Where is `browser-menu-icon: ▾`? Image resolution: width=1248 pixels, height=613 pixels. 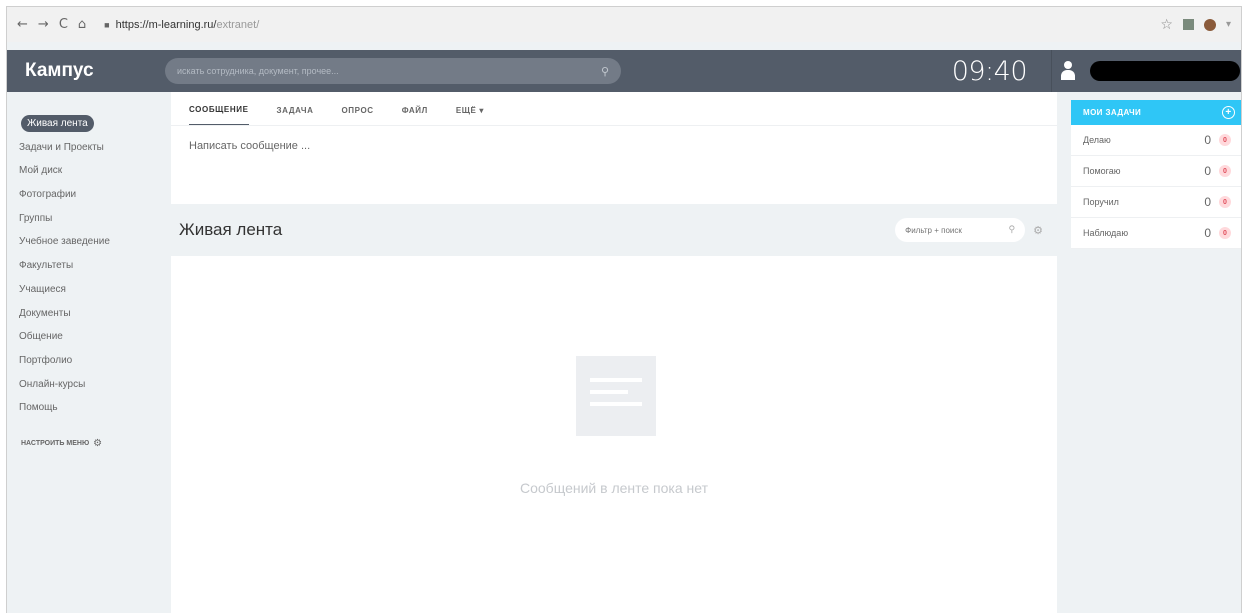 browser-menu-icon: ▾ is located at coordinates (1228, 24).